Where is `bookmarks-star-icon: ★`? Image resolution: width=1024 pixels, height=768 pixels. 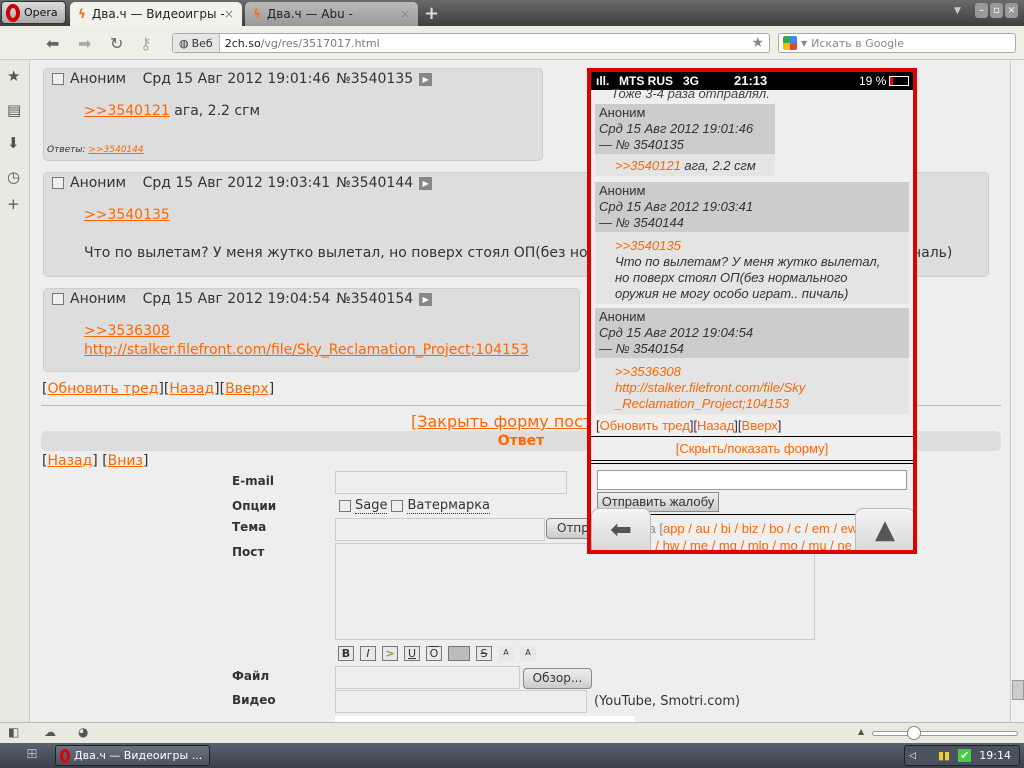
bookmarks-star-icon: ★ is located at coordinates (13, 76).